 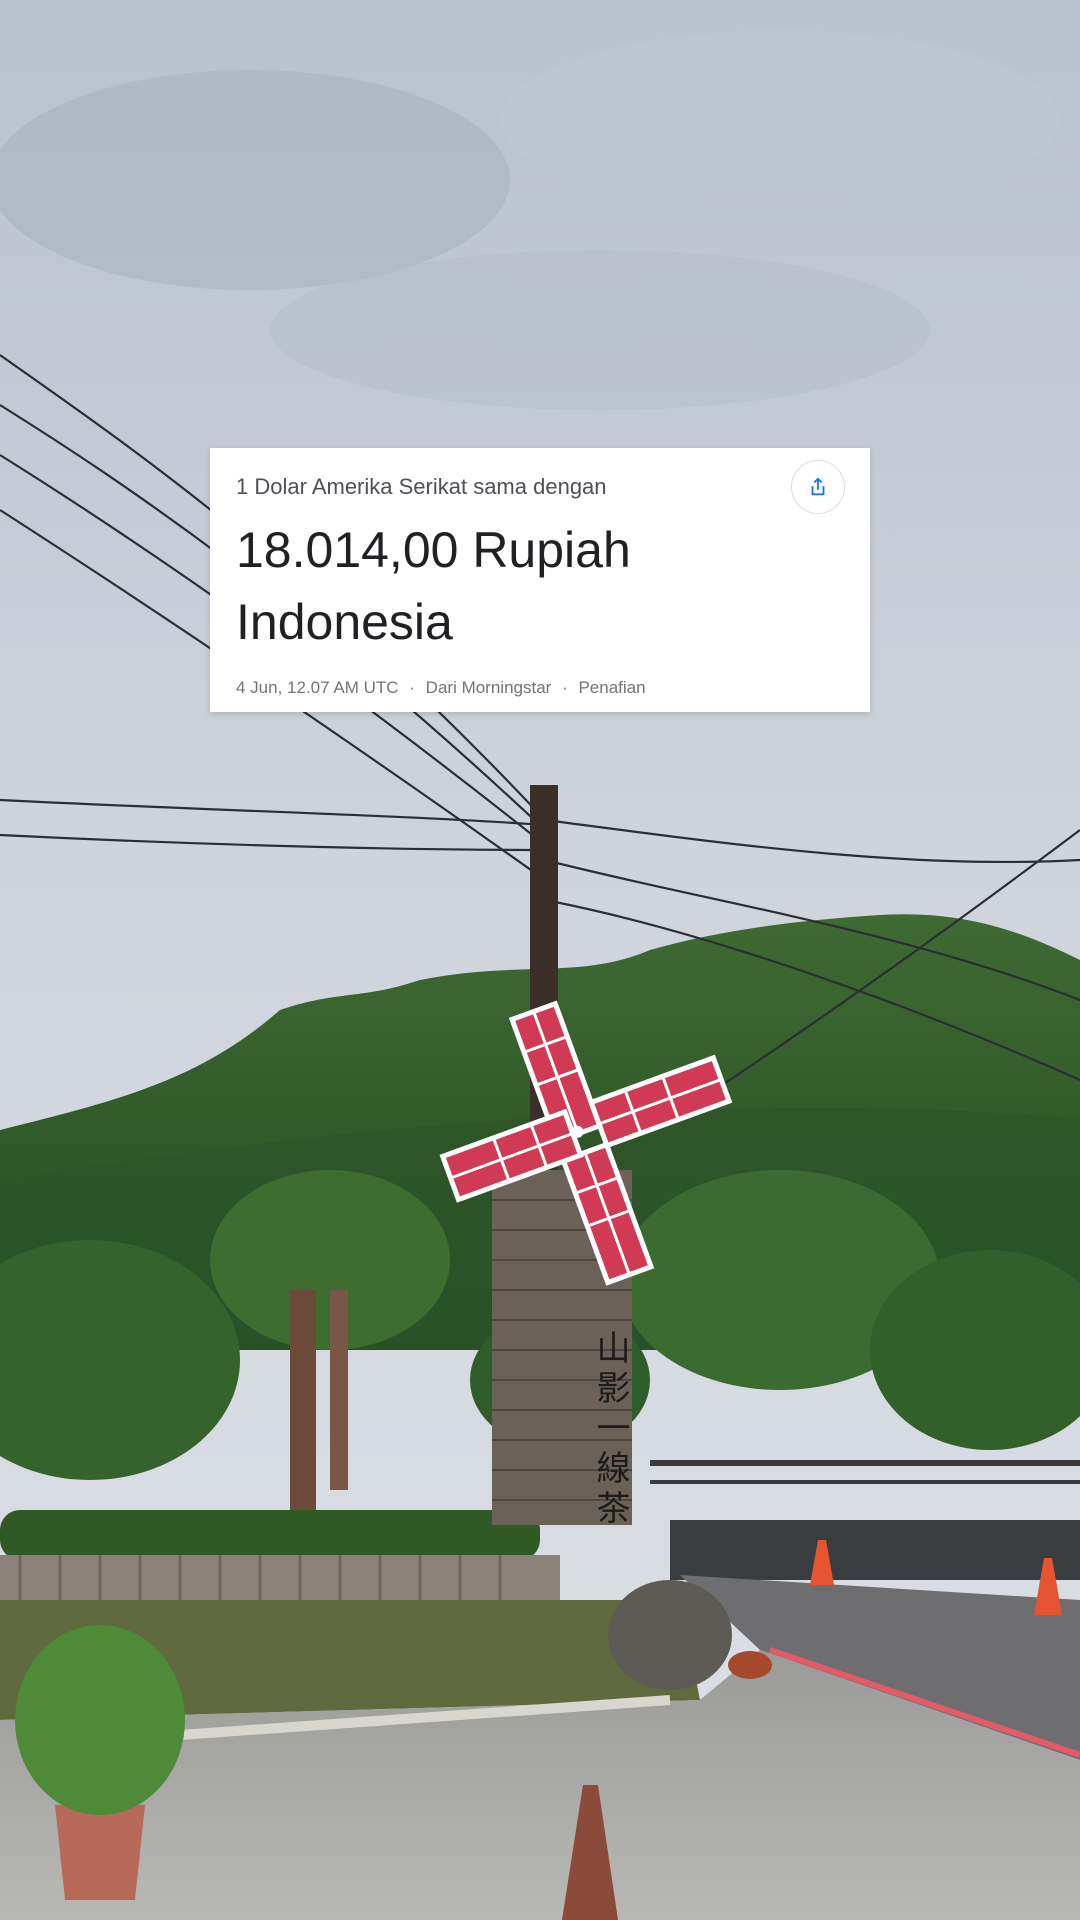 I want to click on source-link: Dari Morningstar, so click(x=489, y=687).